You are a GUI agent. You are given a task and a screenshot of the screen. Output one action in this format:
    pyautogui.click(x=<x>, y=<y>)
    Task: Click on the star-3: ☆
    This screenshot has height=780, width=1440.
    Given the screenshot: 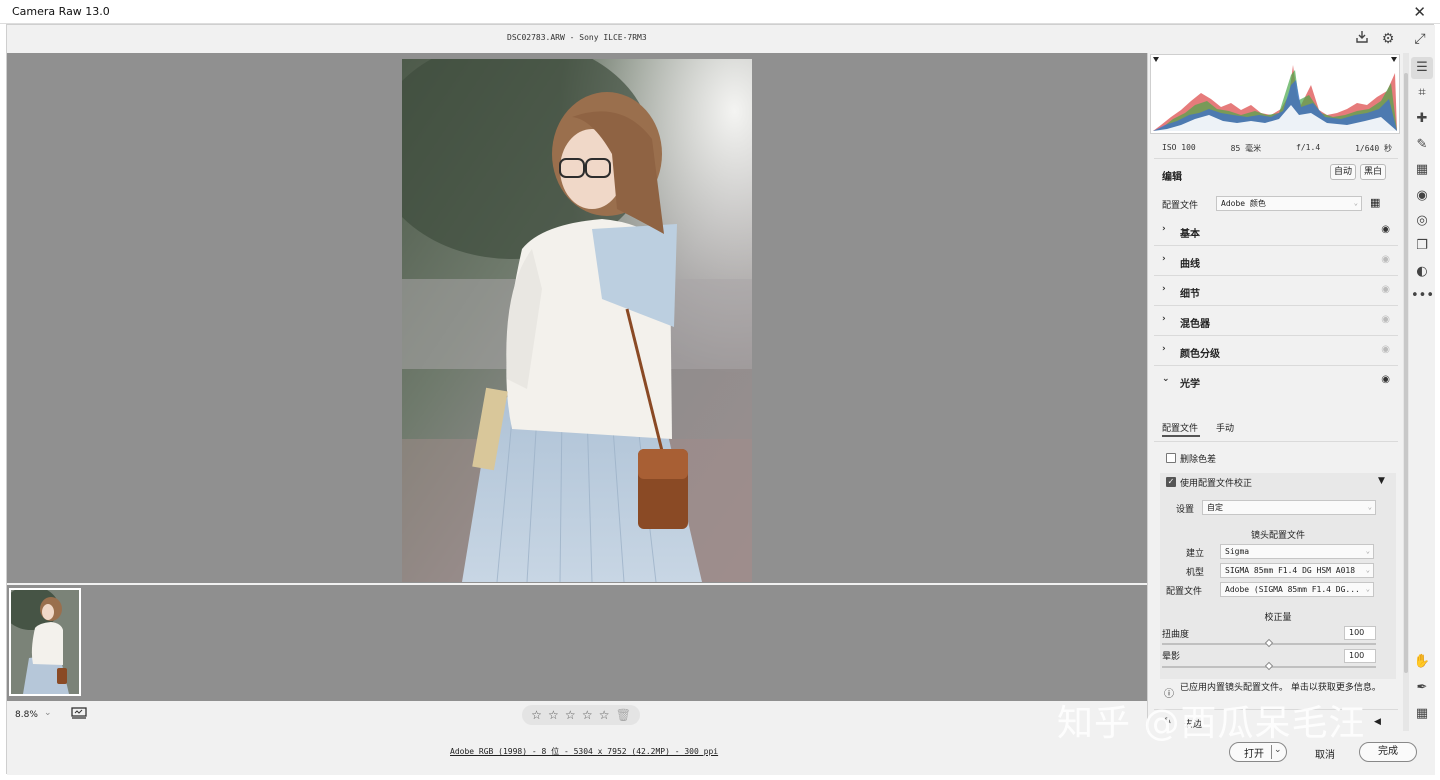 What is the action you would take?
    pyautogui.click(x=570, y=715)
    